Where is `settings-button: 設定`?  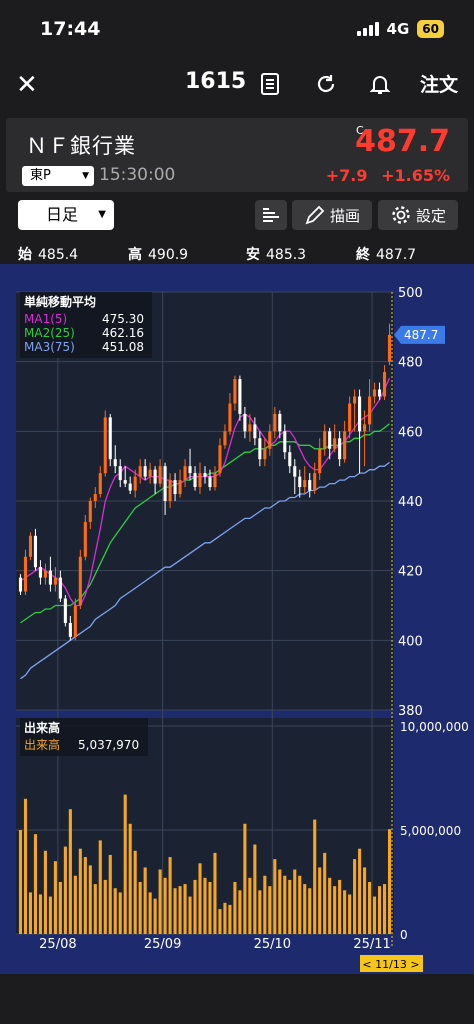
settings-button: 設定 is located at coordinates (418, 215).